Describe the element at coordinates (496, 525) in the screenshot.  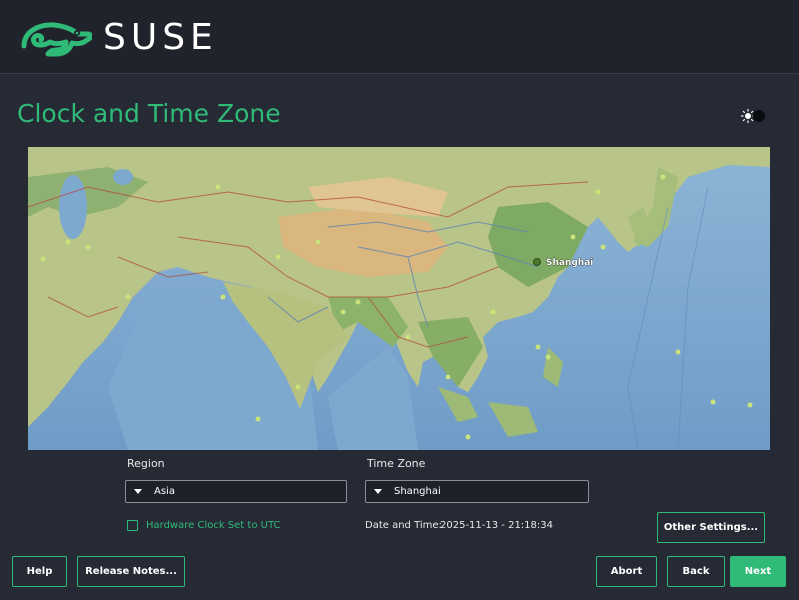
I see `date-time-value: 2025-11-13 - 21:18:34` at that location.